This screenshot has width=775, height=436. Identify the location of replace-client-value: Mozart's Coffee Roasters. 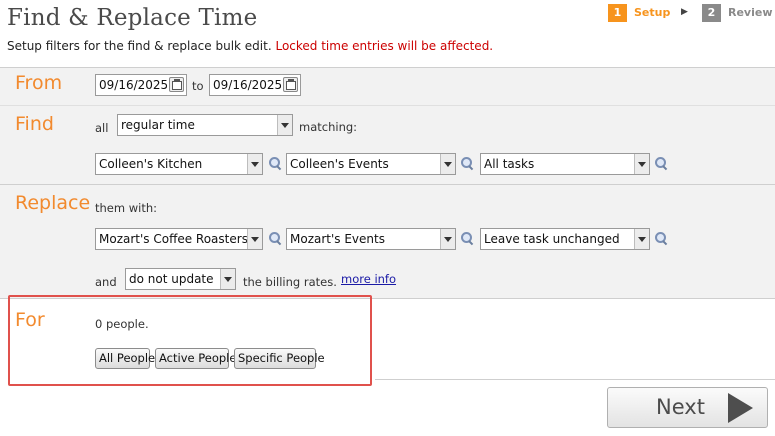
(173, 239).